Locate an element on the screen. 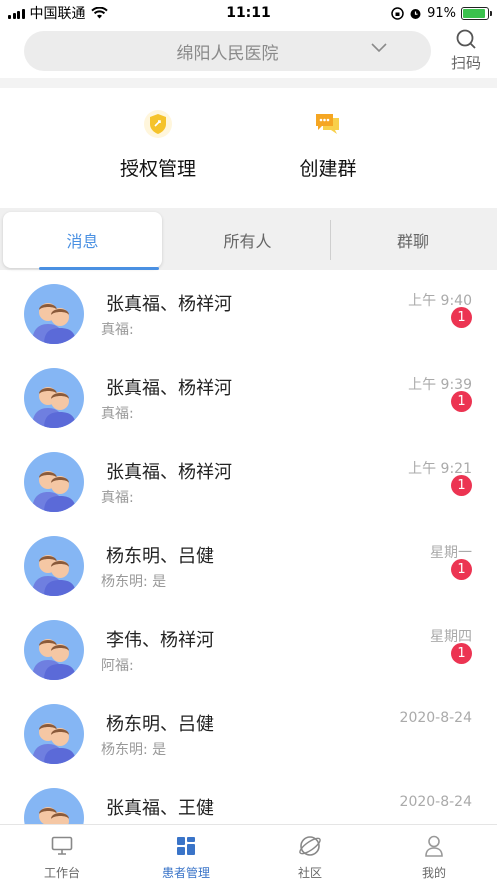 The image size is (497, 883). active-tab-indicator is located at coordinates (99, 268).